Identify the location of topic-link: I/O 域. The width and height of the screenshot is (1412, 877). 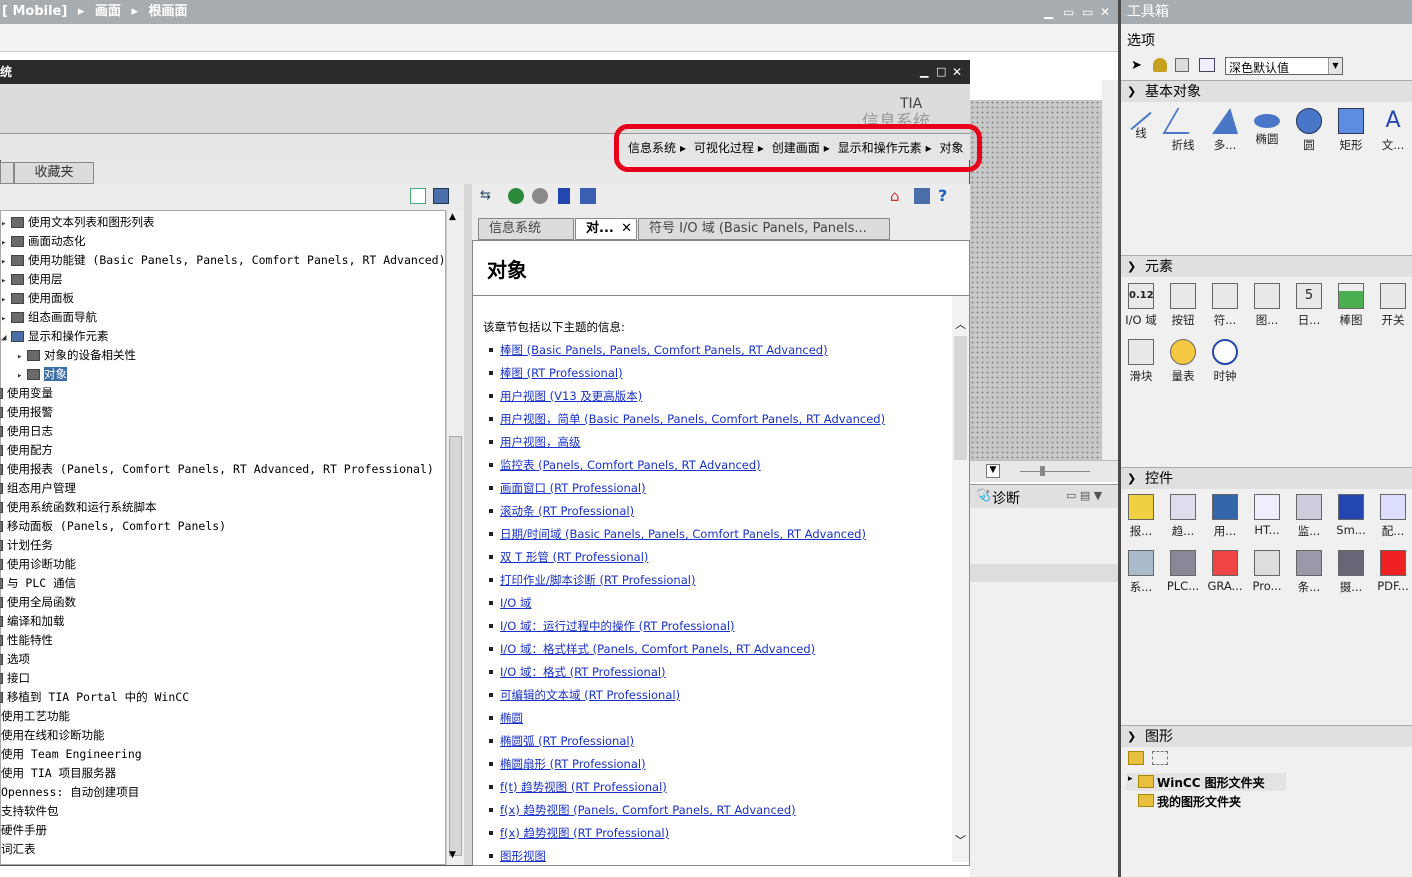
(515, 603).